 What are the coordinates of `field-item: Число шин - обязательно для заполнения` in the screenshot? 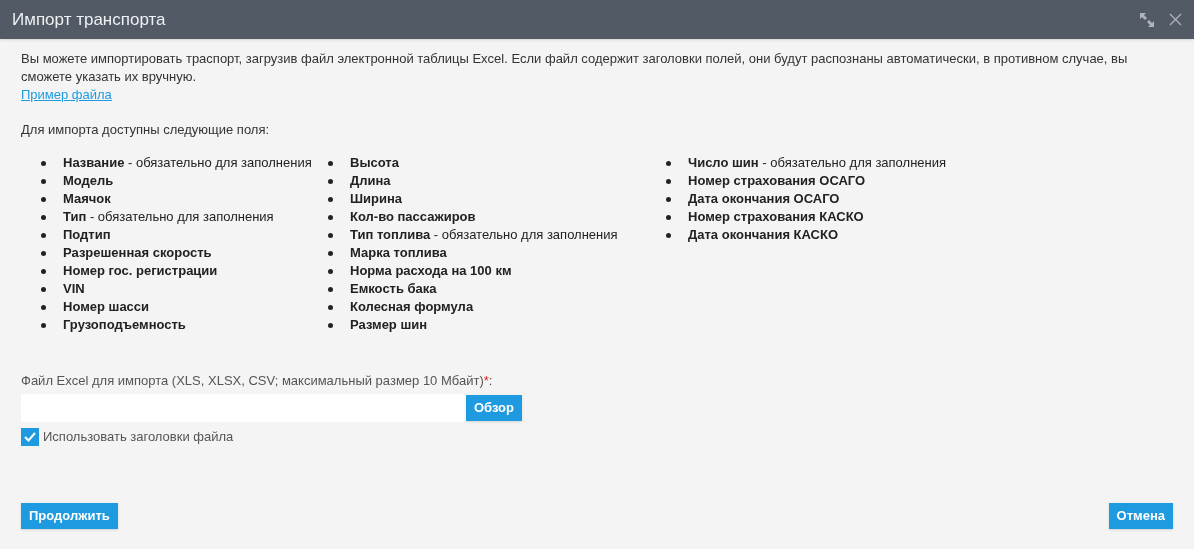 It's located at (817, 163).